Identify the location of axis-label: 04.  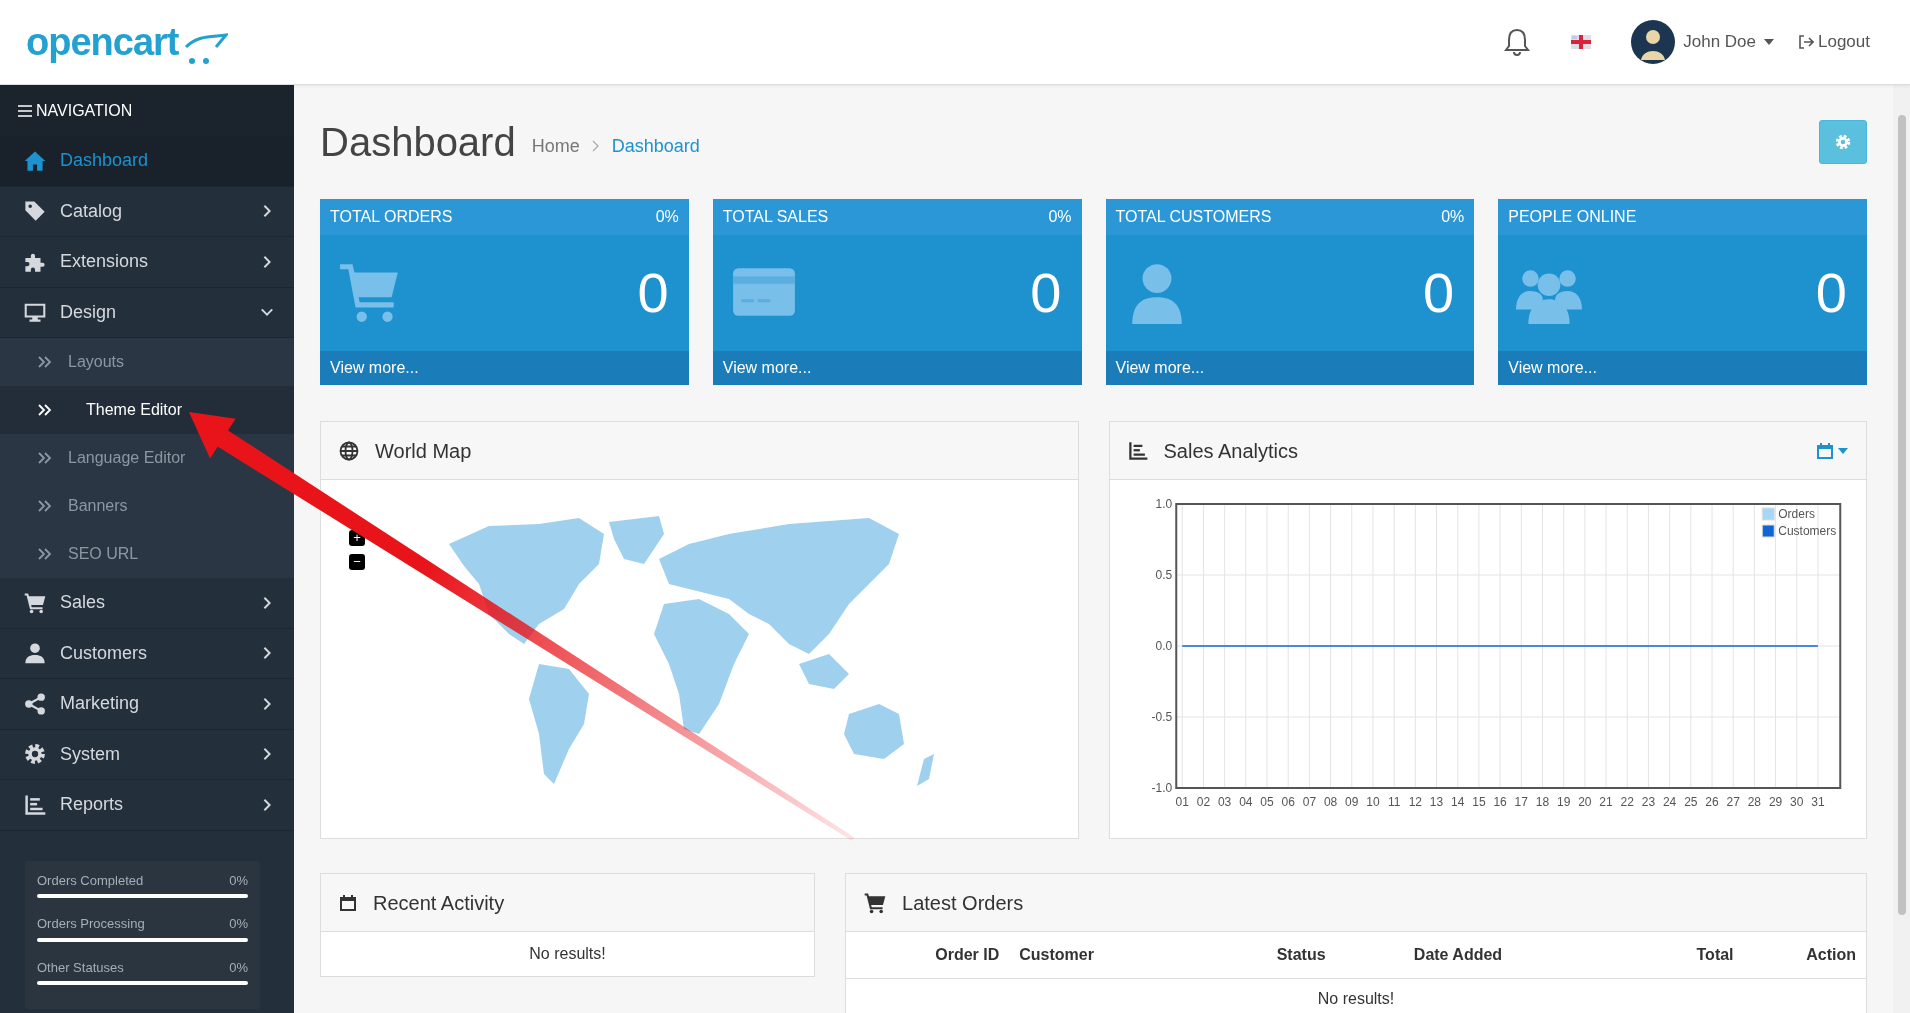
(1245, 802).